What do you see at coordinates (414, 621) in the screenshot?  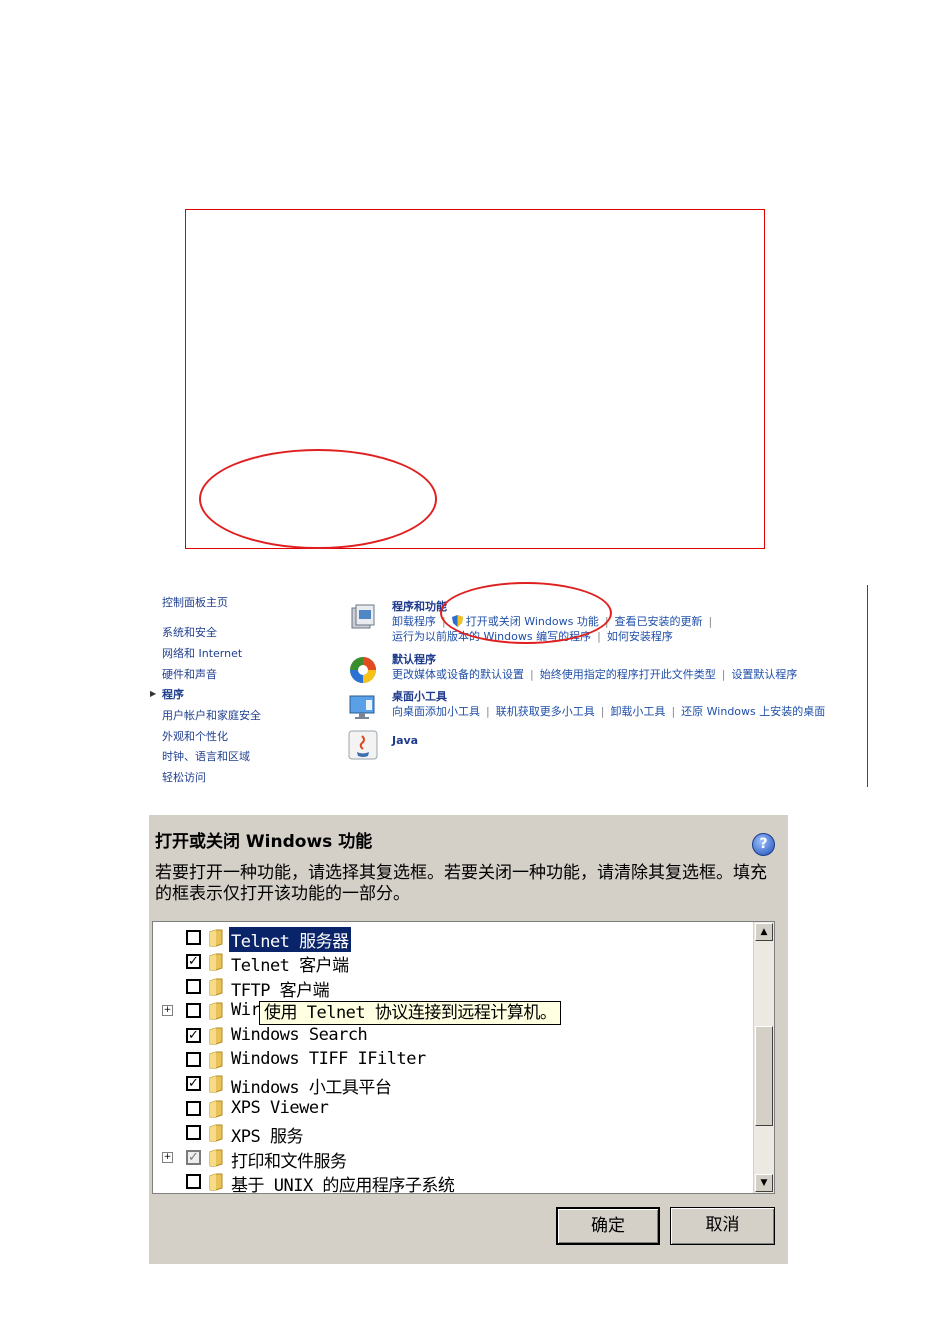 I see `uninstall-program-link: 卸载程序` at bounding box center [414, 621].